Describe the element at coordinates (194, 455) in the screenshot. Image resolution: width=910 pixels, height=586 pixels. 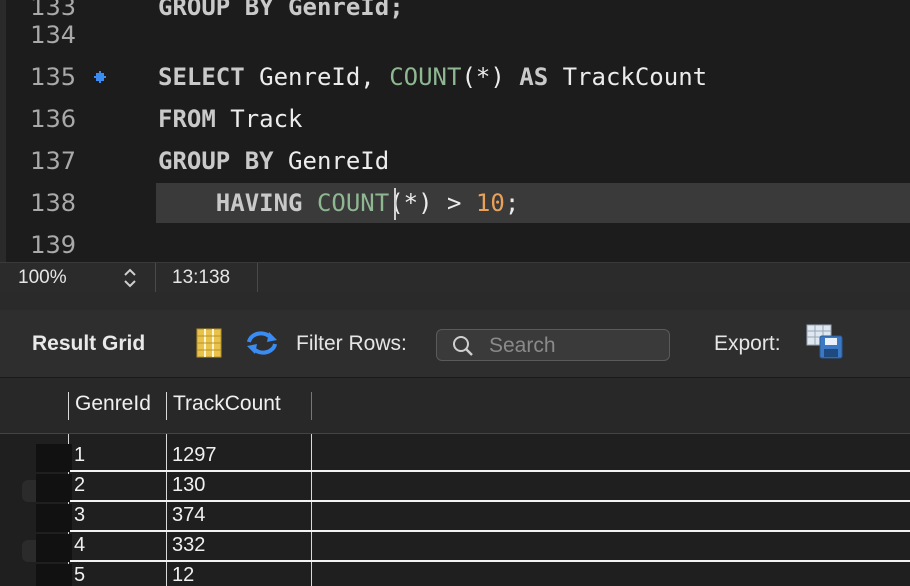
I see `cell-trackcount: 1297` at that location.